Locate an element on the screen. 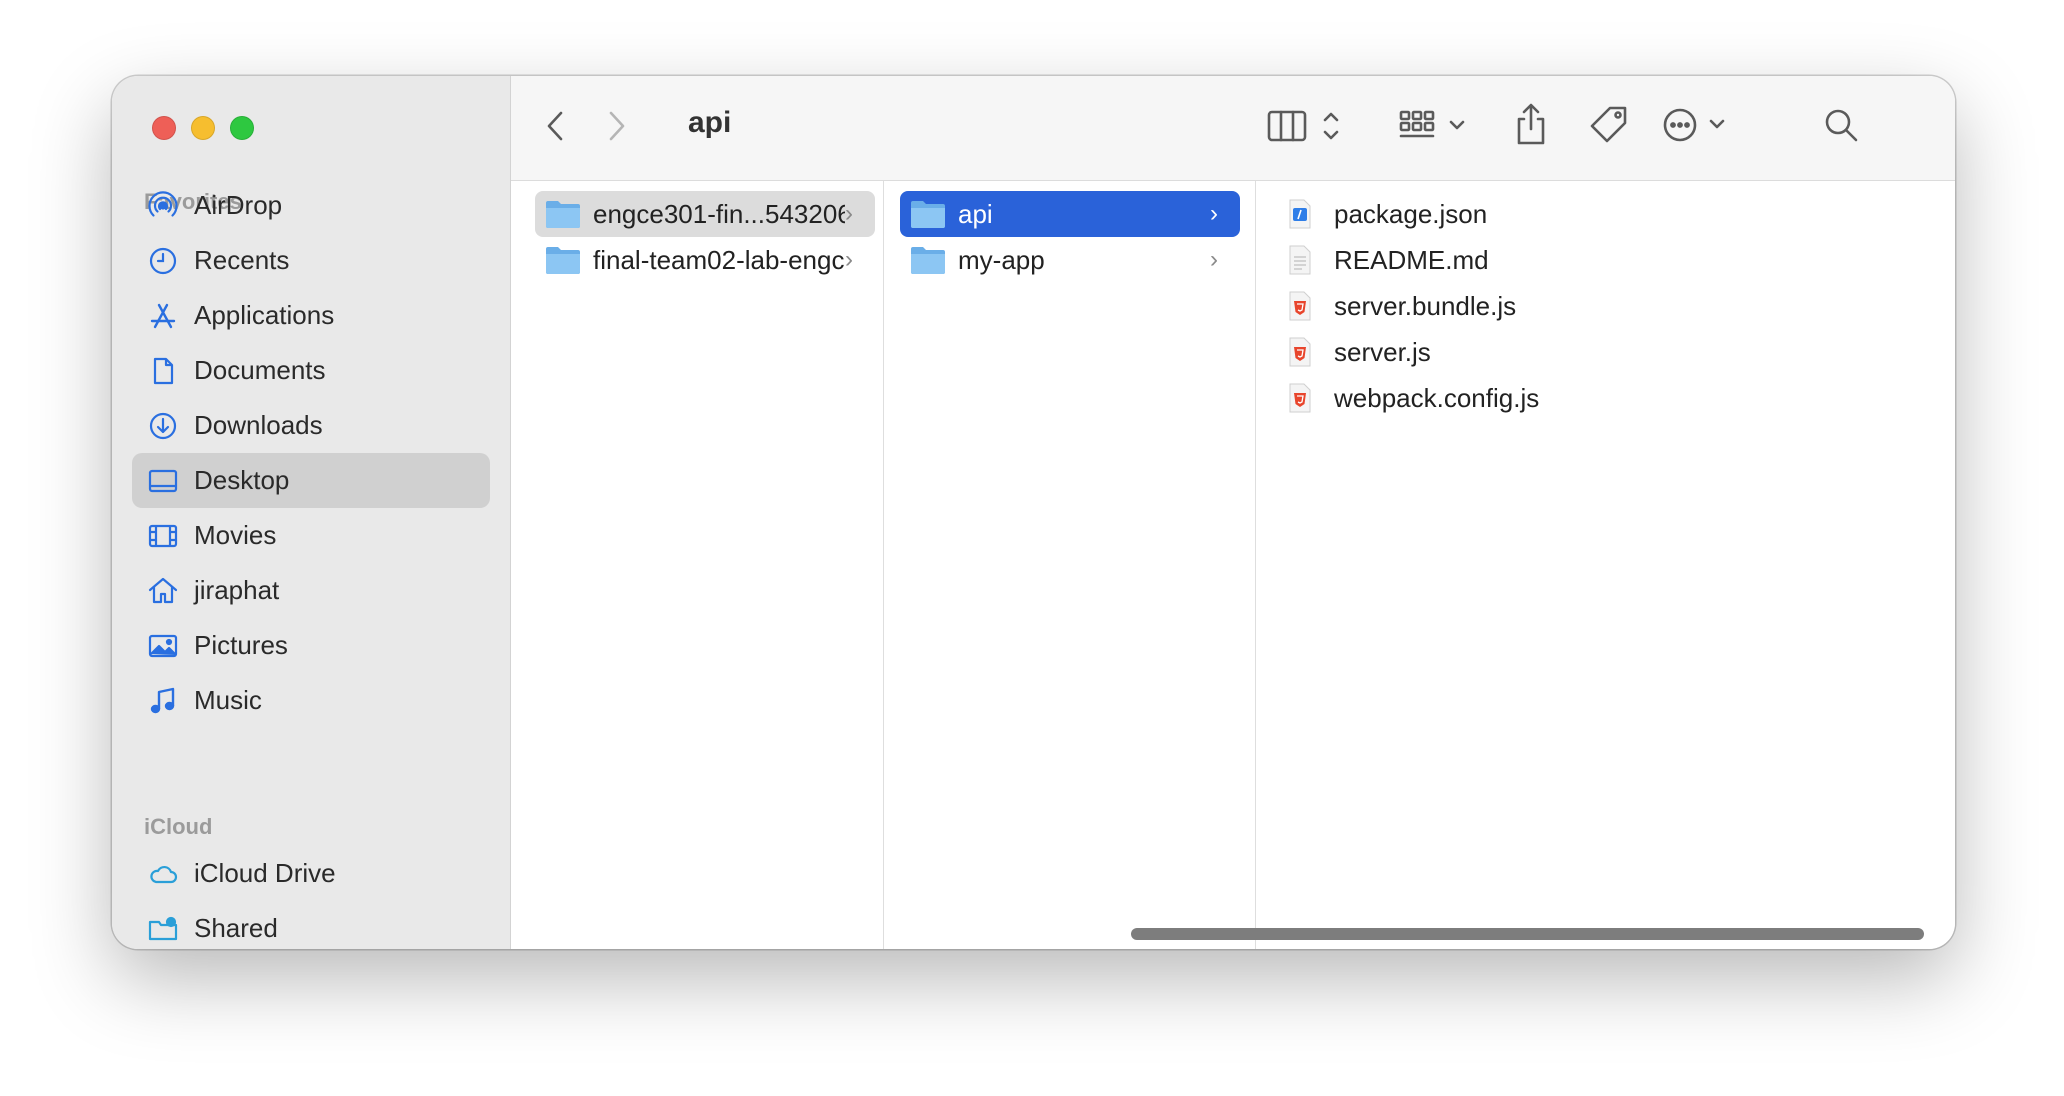 The width and height of the screenshot is (2064, 1096). sidebar-item-label: Downloads is located at coordinates (258, 425).